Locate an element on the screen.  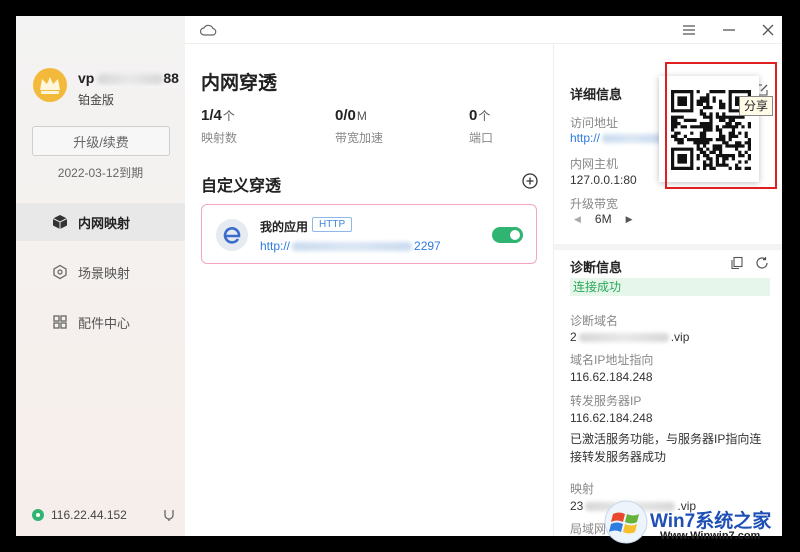
stat-unit: M is located at coordinates (361, 116).